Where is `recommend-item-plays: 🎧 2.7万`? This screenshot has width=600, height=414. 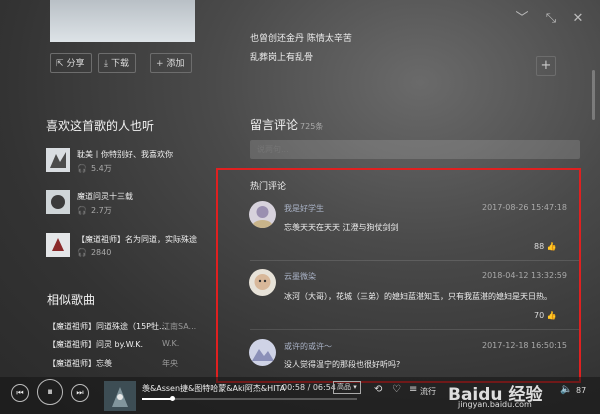
recommend-item-plays: 🎧 2.7万 is located at coordinates (94, 210).